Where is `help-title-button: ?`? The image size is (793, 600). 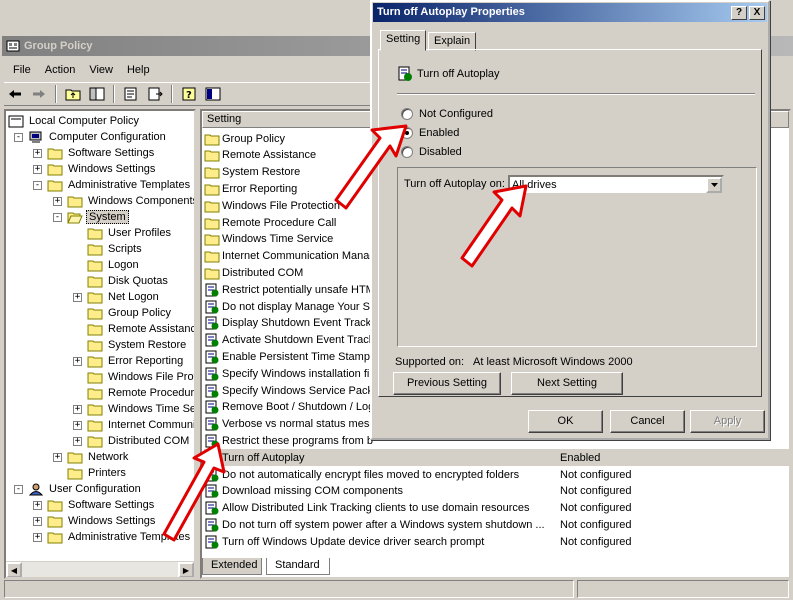 help-title-button: ? is located at coordinates (739, 13).